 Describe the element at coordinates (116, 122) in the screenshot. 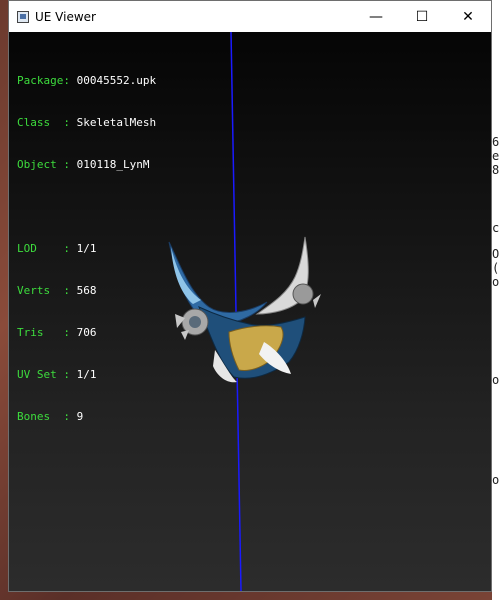

I see `class-value: SkeletalMesh` at that location.